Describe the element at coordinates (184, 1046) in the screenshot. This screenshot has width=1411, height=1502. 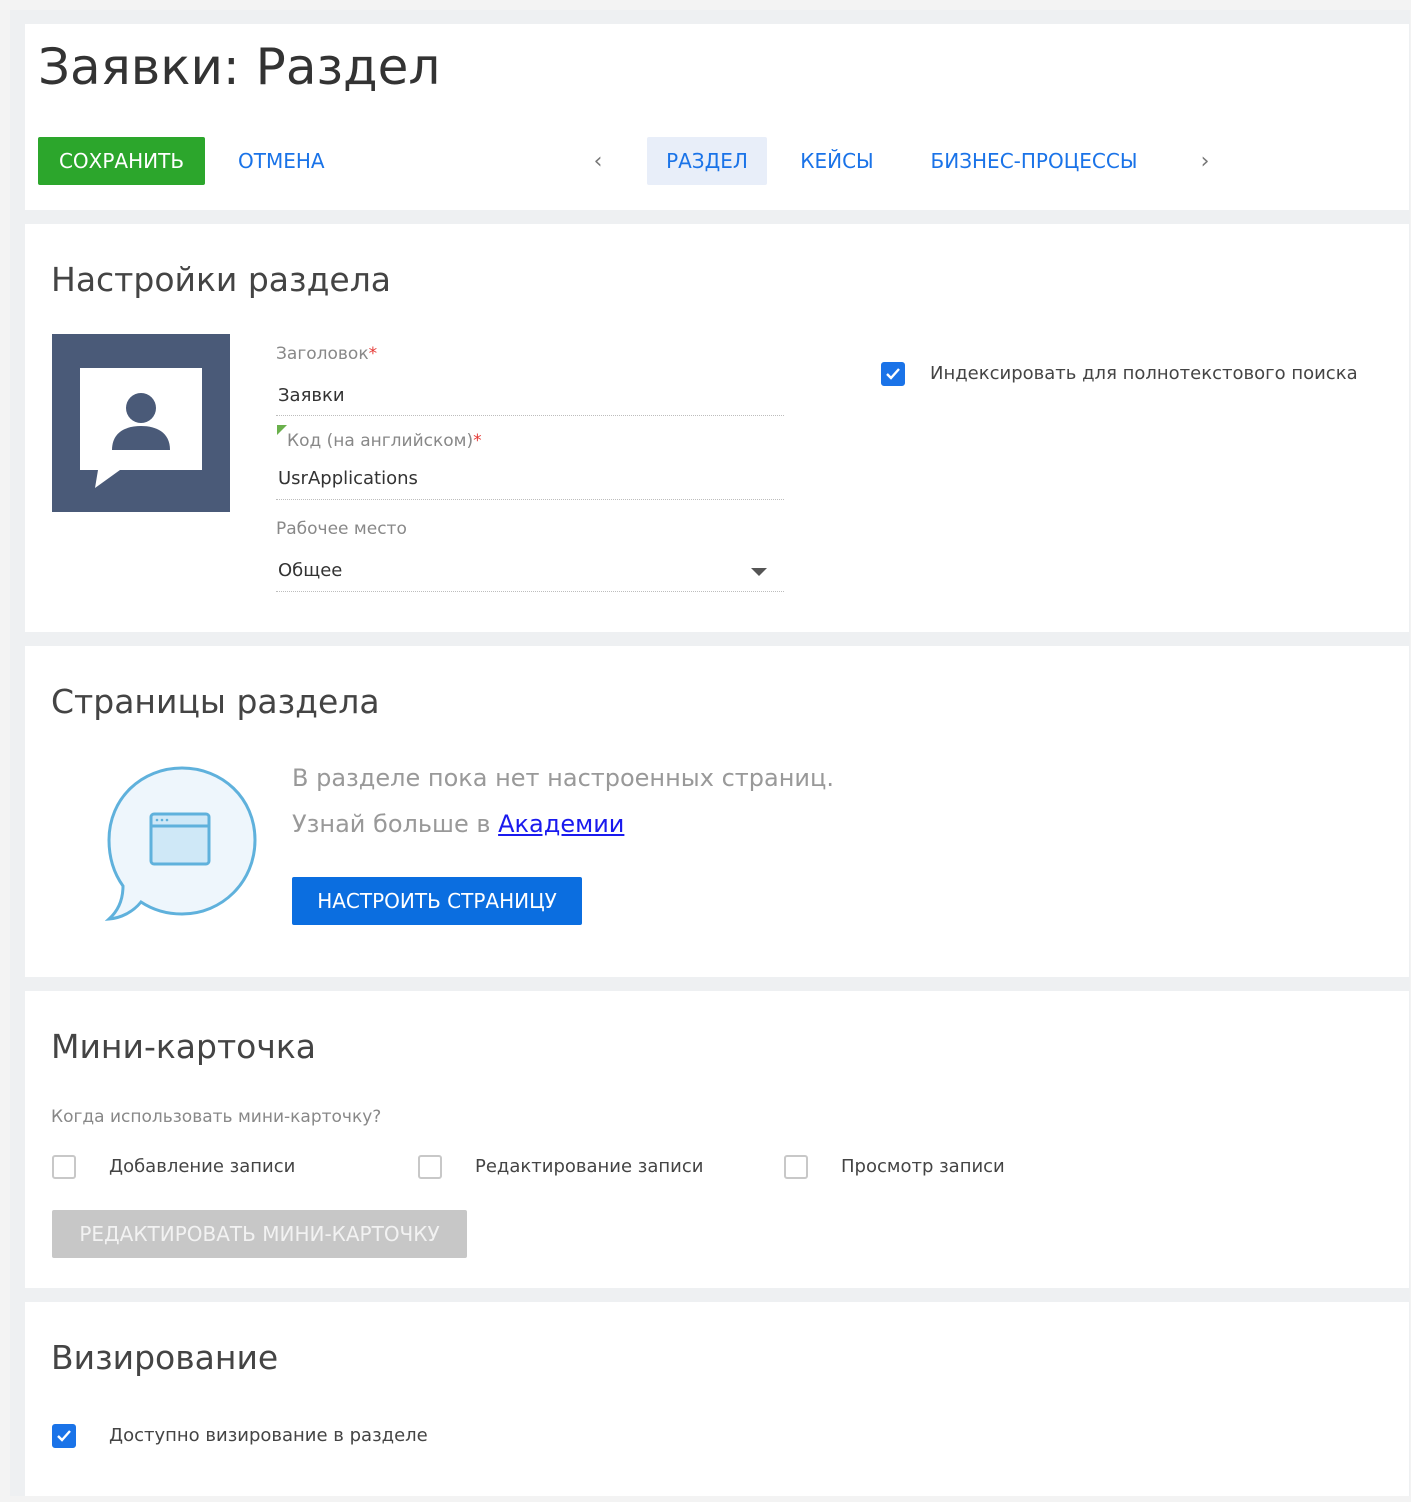
I see `section-minicard-title: Мини-карточка` at that location.